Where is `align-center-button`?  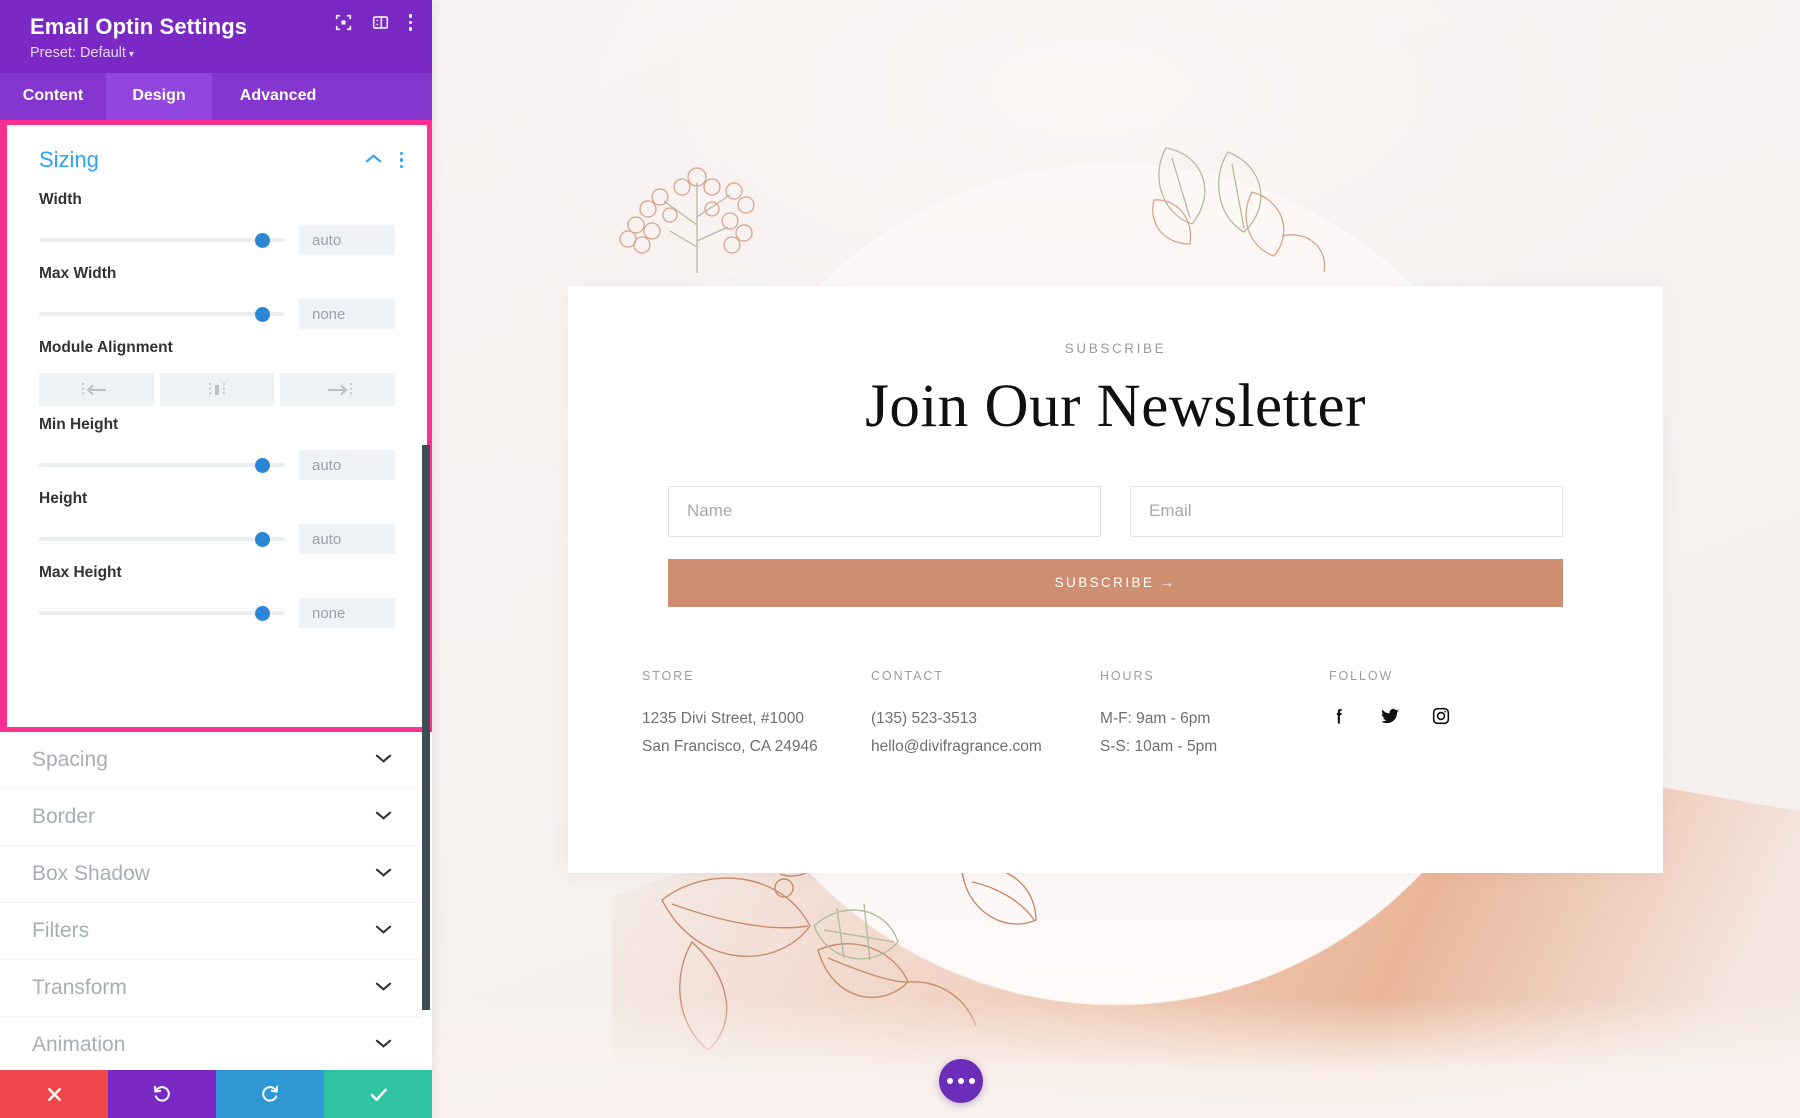 align-center-button is located at coordinates (217, 389).